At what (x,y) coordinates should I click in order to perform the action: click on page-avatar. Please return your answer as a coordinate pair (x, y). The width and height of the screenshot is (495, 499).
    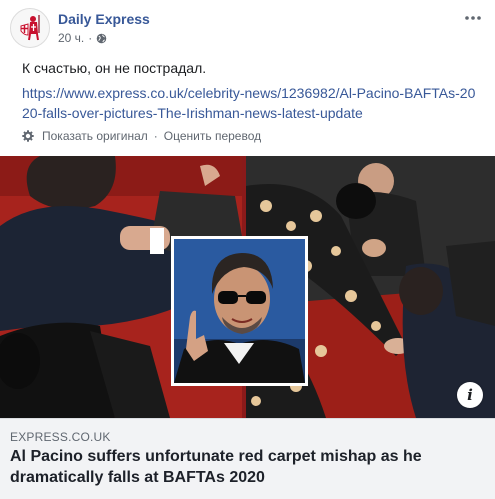
    Looking at the image, I should click on (30, 28).